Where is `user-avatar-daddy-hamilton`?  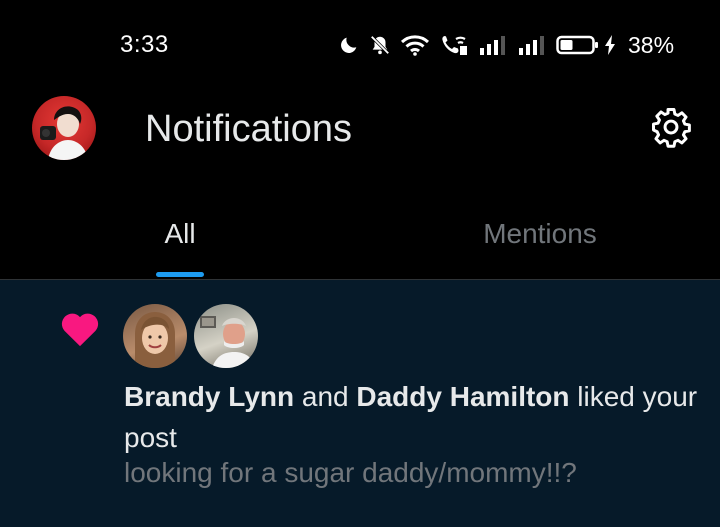
user-avatar-daddy-hamilton is located at coordinates (226, 336).